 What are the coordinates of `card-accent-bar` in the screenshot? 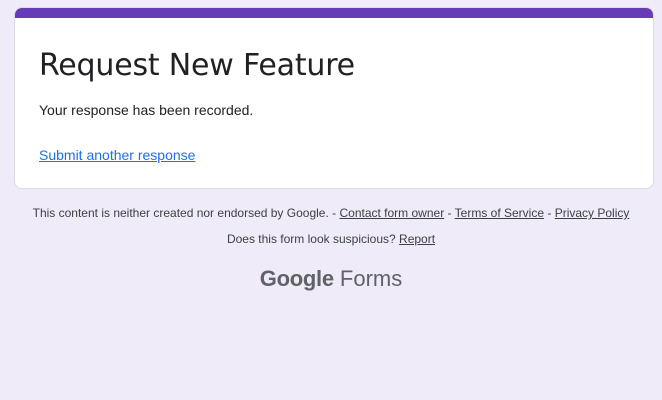 It's located at (334, 13).